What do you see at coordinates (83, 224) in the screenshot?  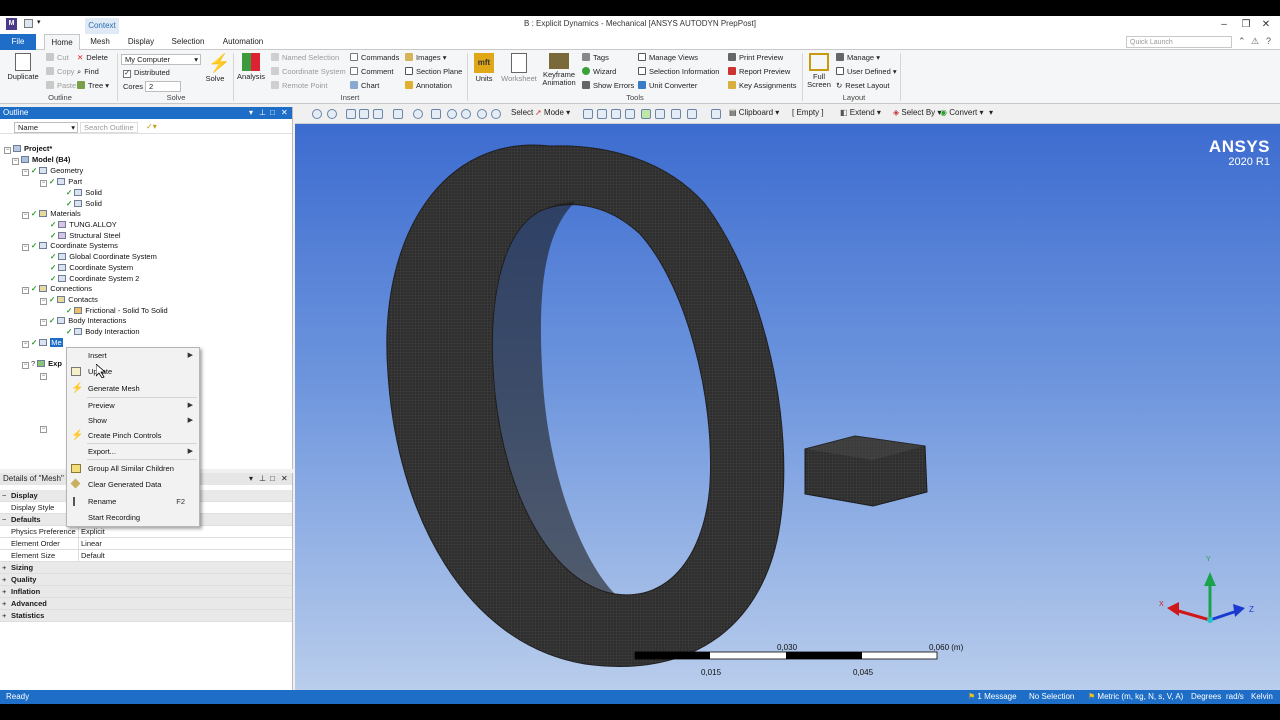 I see `tree-node-material: ✓ TUNG.ALLOY` at bounding box center [83, 224].